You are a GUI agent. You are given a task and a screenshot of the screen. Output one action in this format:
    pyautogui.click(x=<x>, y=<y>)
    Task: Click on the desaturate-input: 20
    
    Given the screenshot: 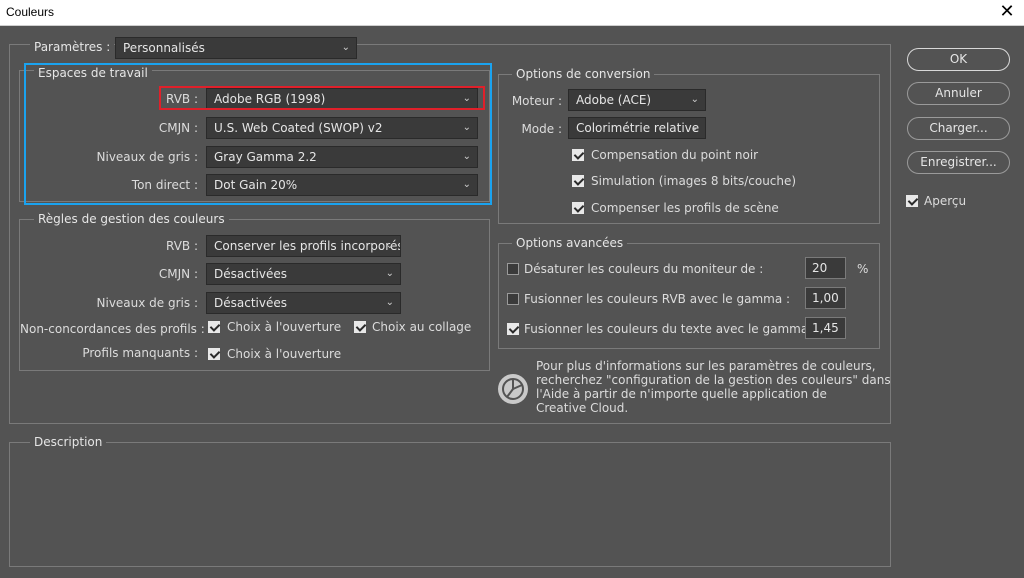 What is the action you would take?
    pyautogui.click(x=825, y=268)
    